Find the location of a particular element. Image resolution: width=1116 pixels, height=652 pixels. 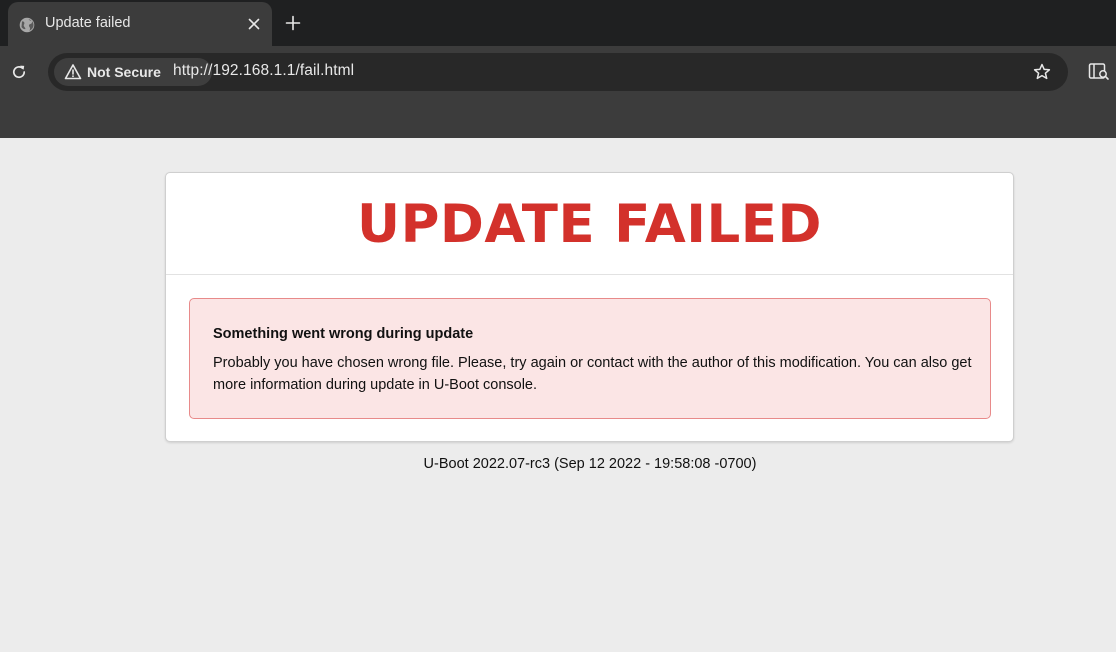

alert-title: Something went wrong during update is located at coordinates (343, 334).